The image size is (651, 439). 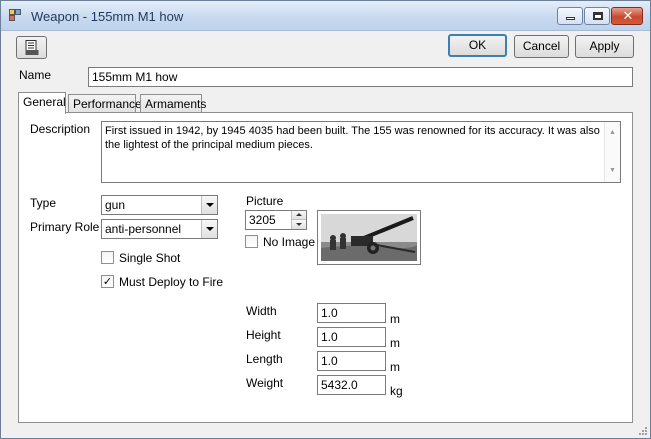 I want to click on close-icon: ✕, so click(x=628, y=16).